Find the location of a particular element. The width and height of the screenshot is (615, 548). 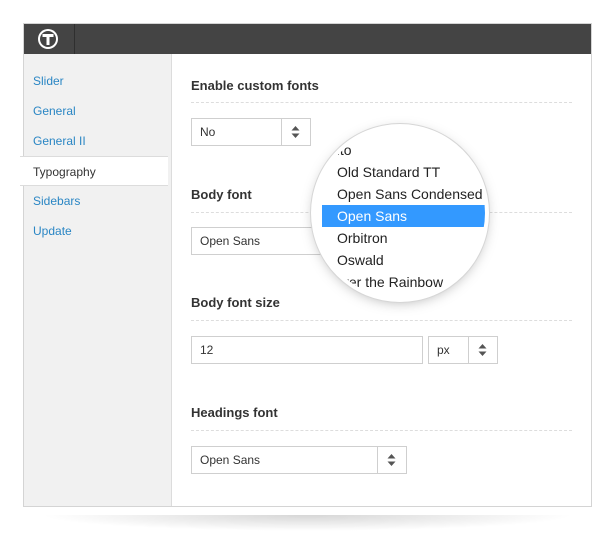

headings-font-title: Headings font is located at coordinates (234, 412).